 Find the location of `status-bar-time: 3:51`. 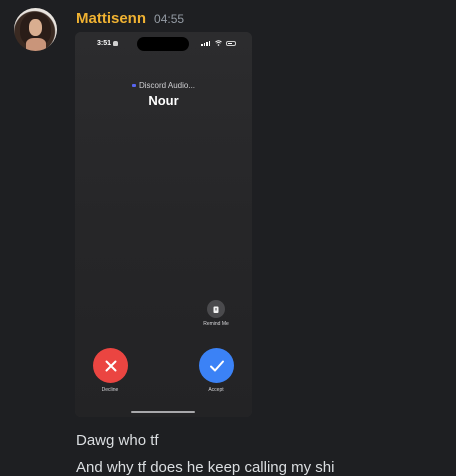

status-bar-time: 3:51 is located at coordinates (104, 43).